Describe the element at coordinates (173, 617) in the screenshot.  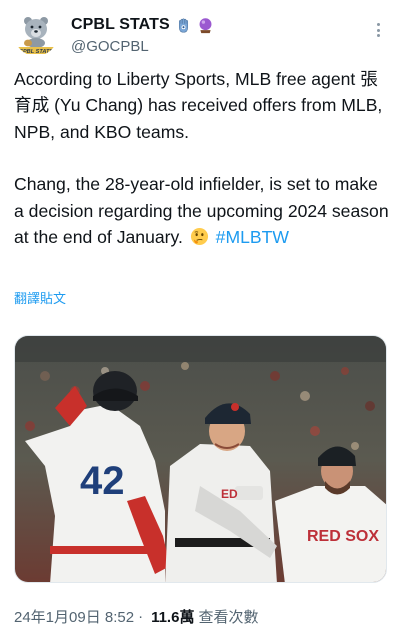
I see `views-count: 11.6萬` at that location.